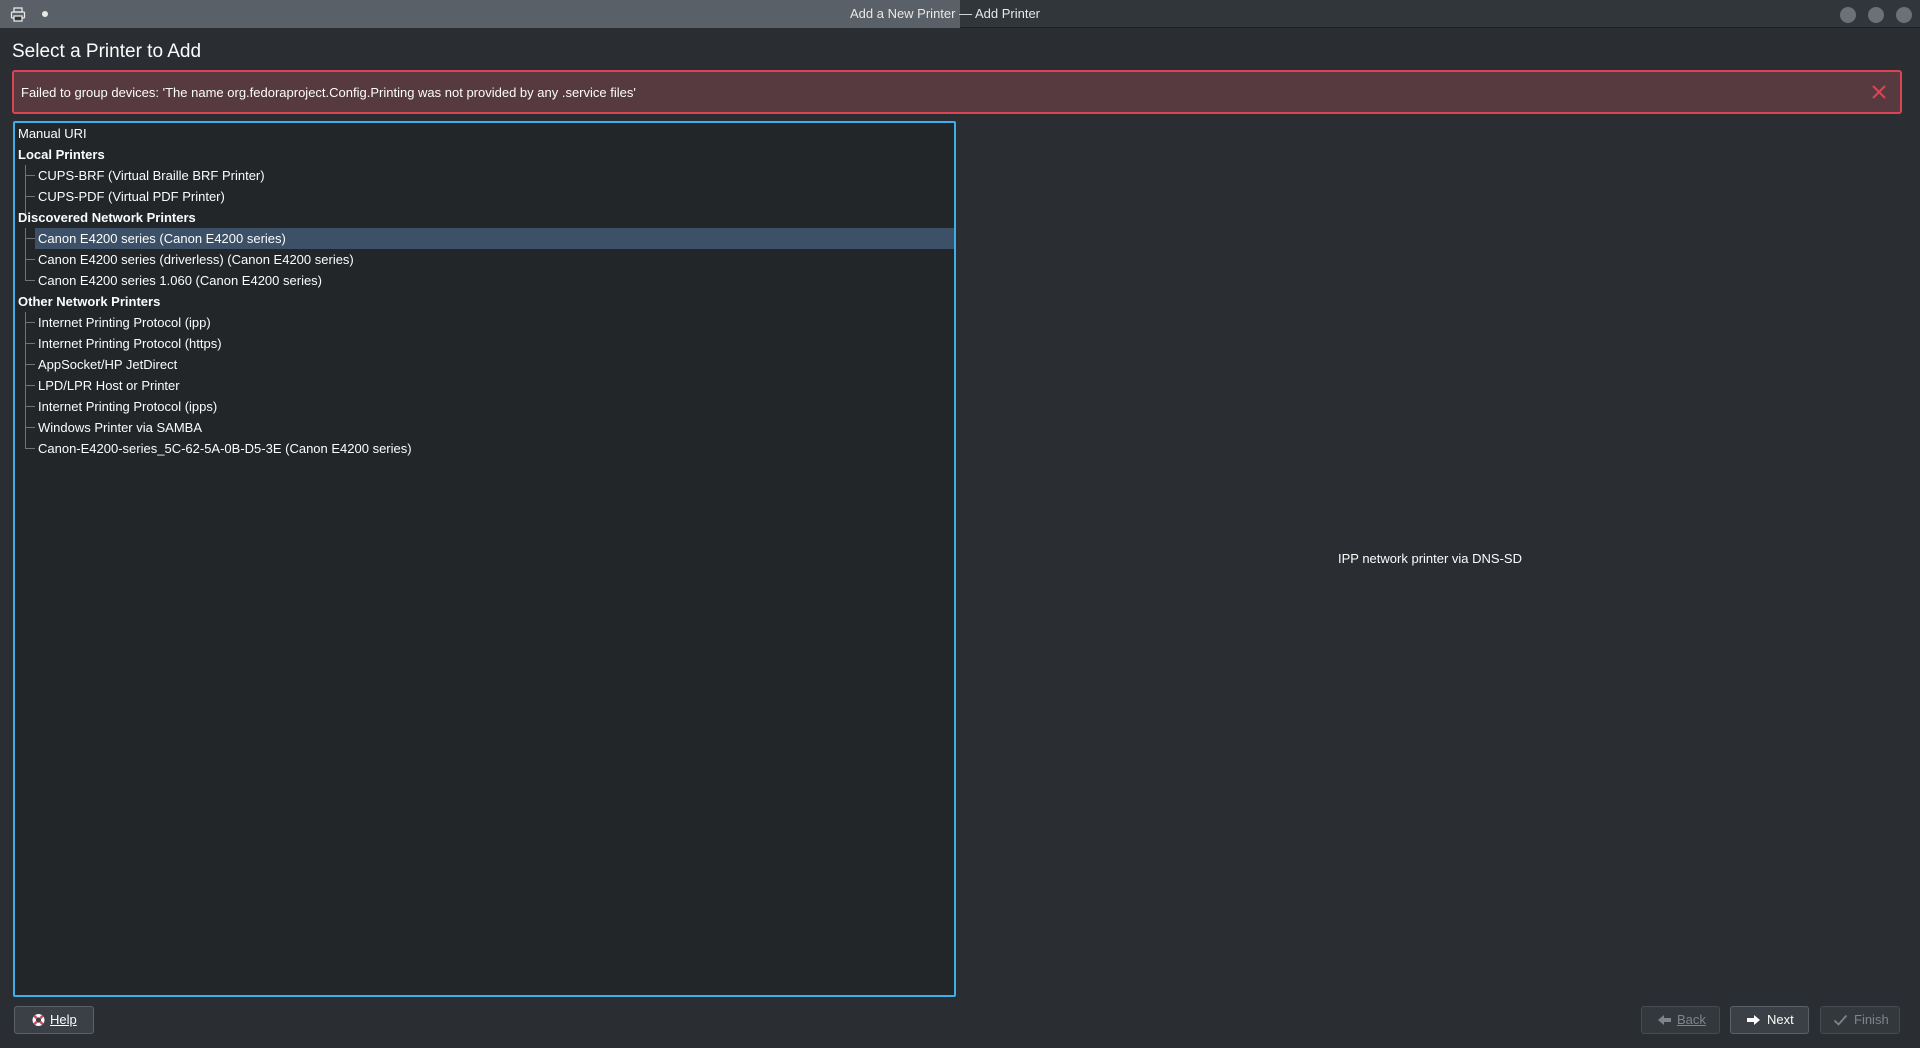 The height and width of the screenshot is (1048, 1920). I want to click on help-button: Help, so click(54, 1020).